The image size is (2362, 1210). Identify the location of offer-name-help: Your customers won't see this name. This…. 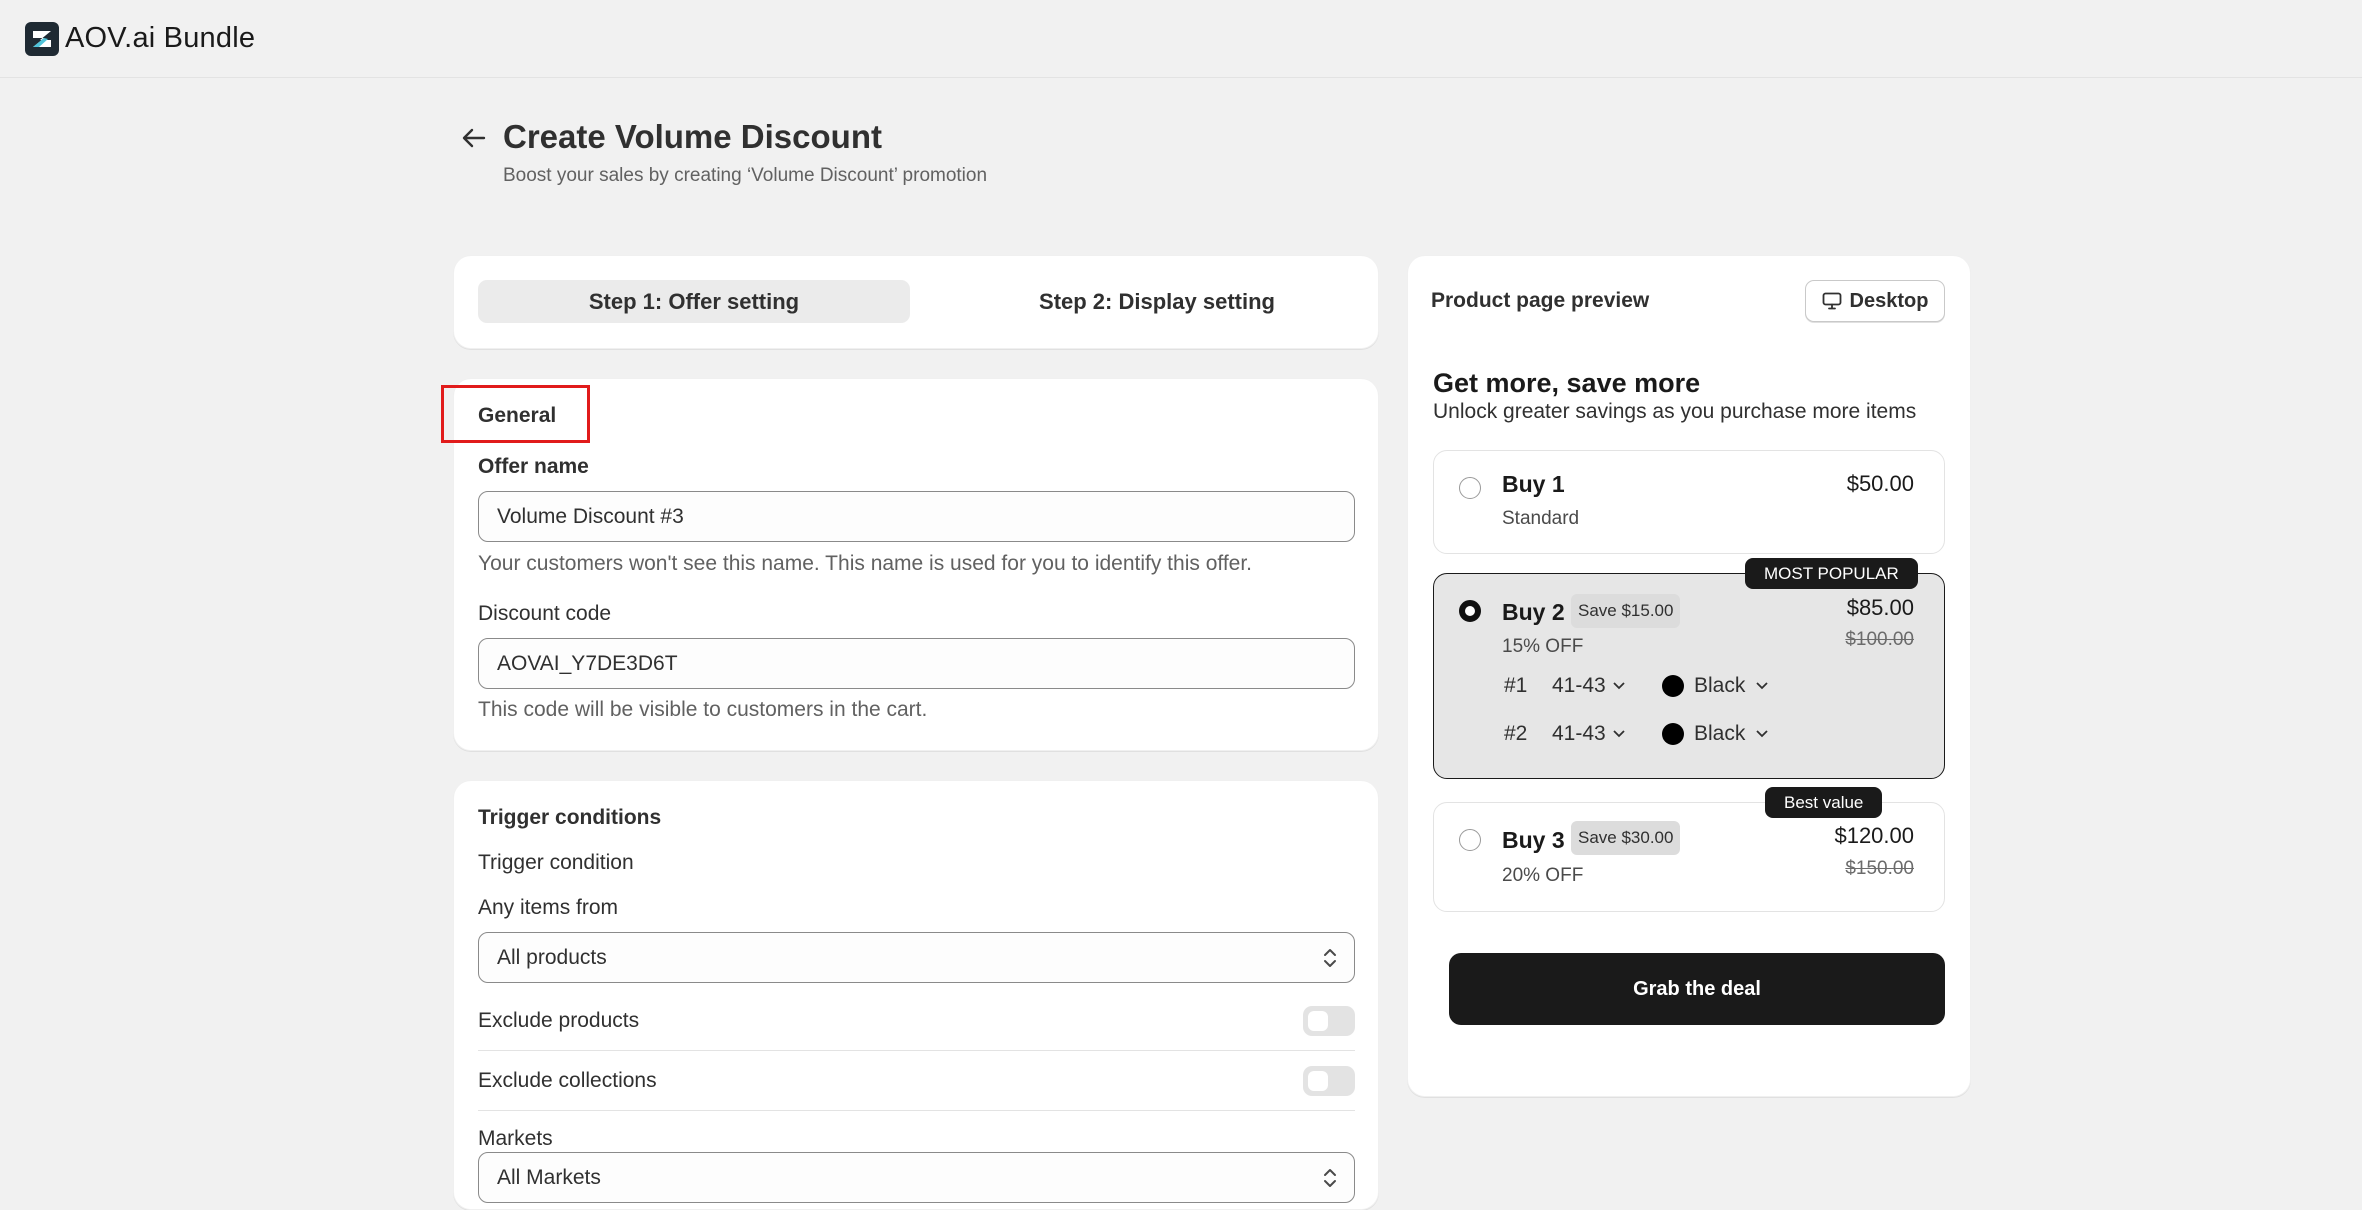
(865, 563).